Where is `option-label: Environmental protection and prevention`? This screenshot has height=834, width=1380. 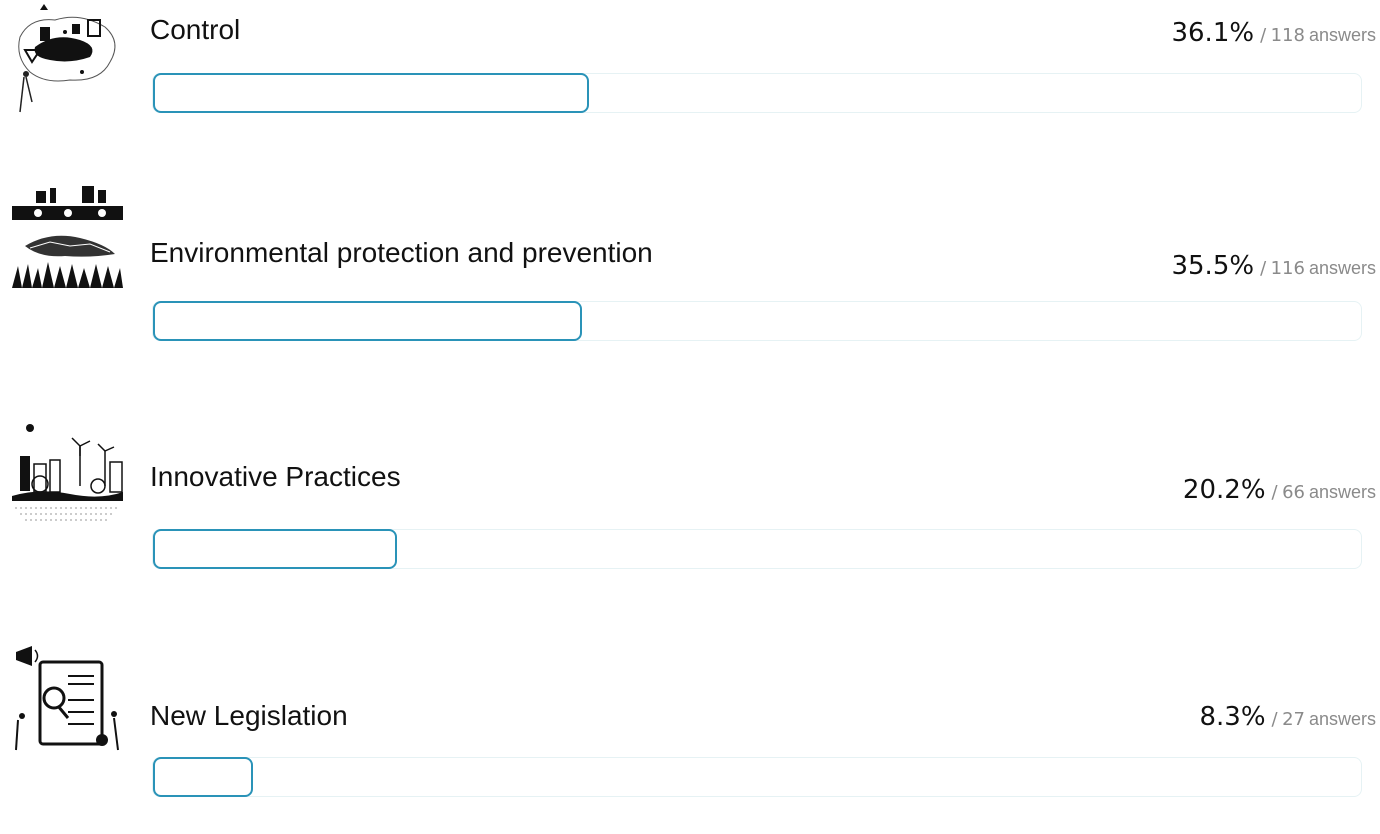
option-label: Environmental protection and prevention is located at coordinates (401, 252).